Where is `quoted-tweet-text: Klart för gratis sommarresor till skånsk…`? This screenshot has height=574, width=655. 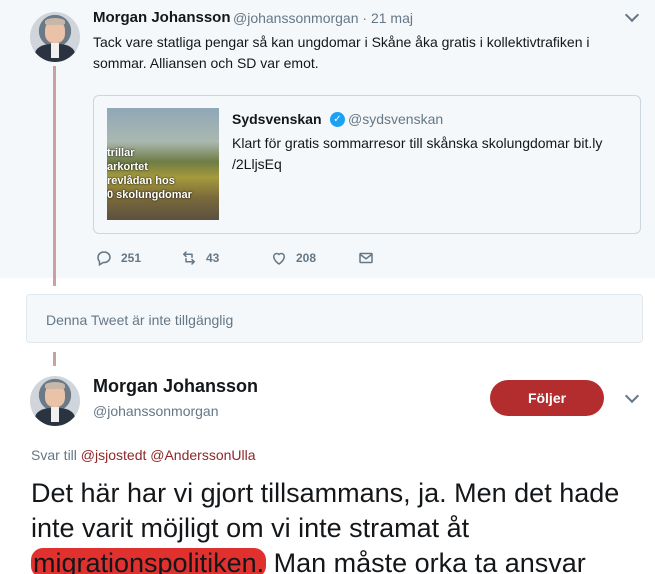 quoted-tweet-text: Klart för gratis sommarresor till skånsk… is located at coordinates (417, 153).